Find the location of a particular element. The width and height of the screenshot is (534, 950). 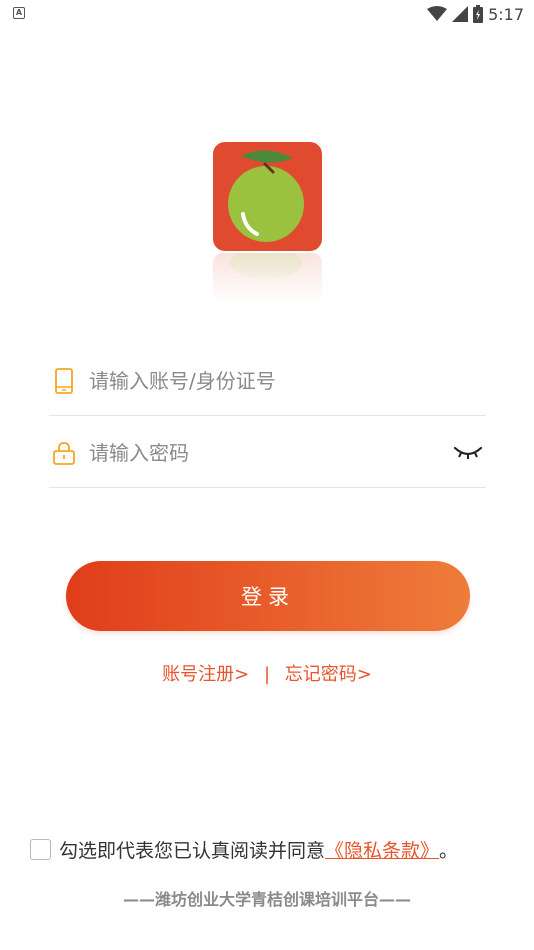

cell-signal-icon is located at coordinates (460, 14).